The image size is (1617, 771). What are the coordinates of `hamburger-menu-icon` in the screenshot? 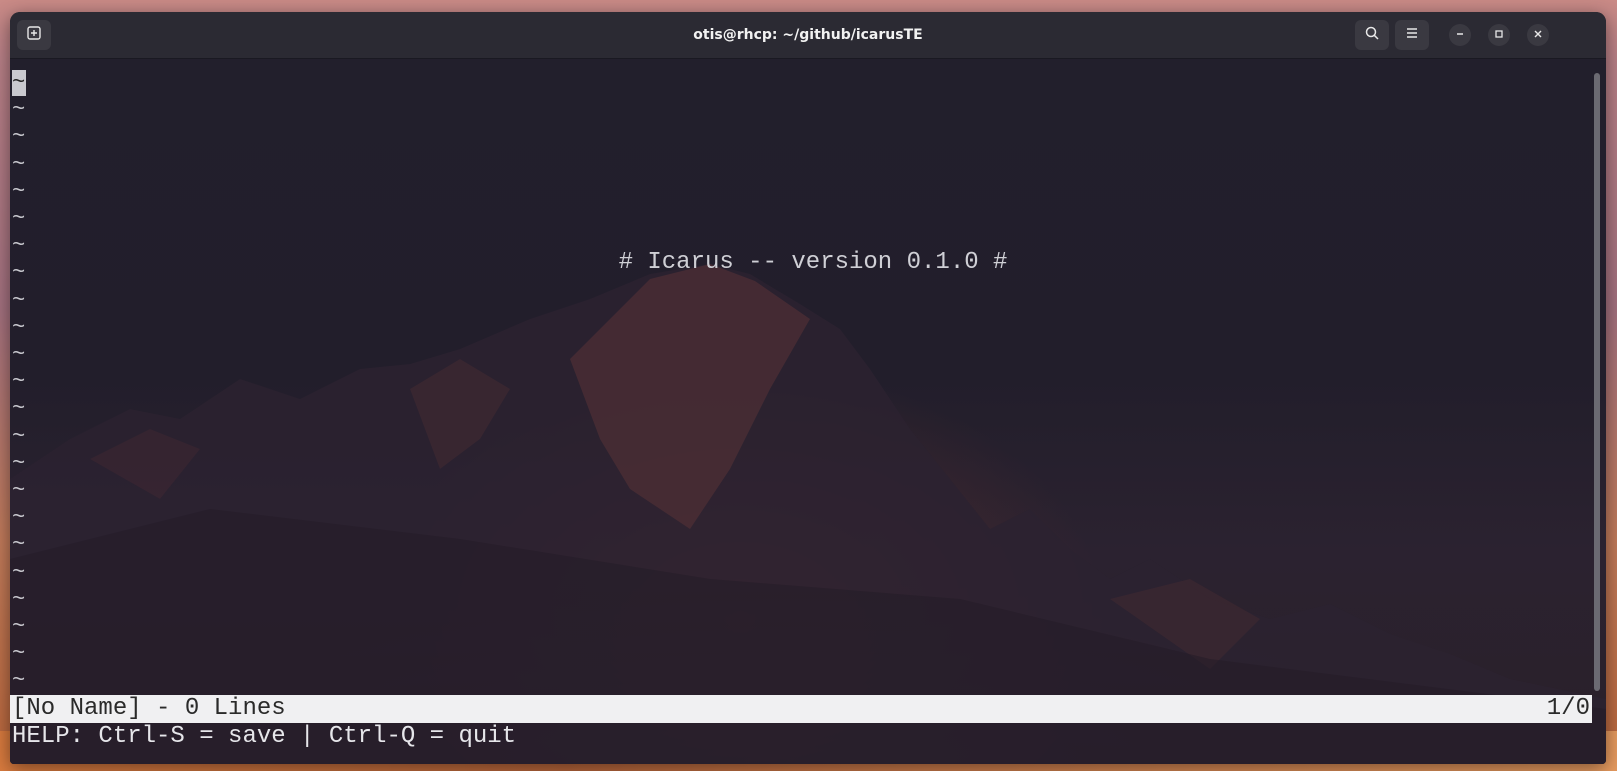 It's located at (1412, 35).